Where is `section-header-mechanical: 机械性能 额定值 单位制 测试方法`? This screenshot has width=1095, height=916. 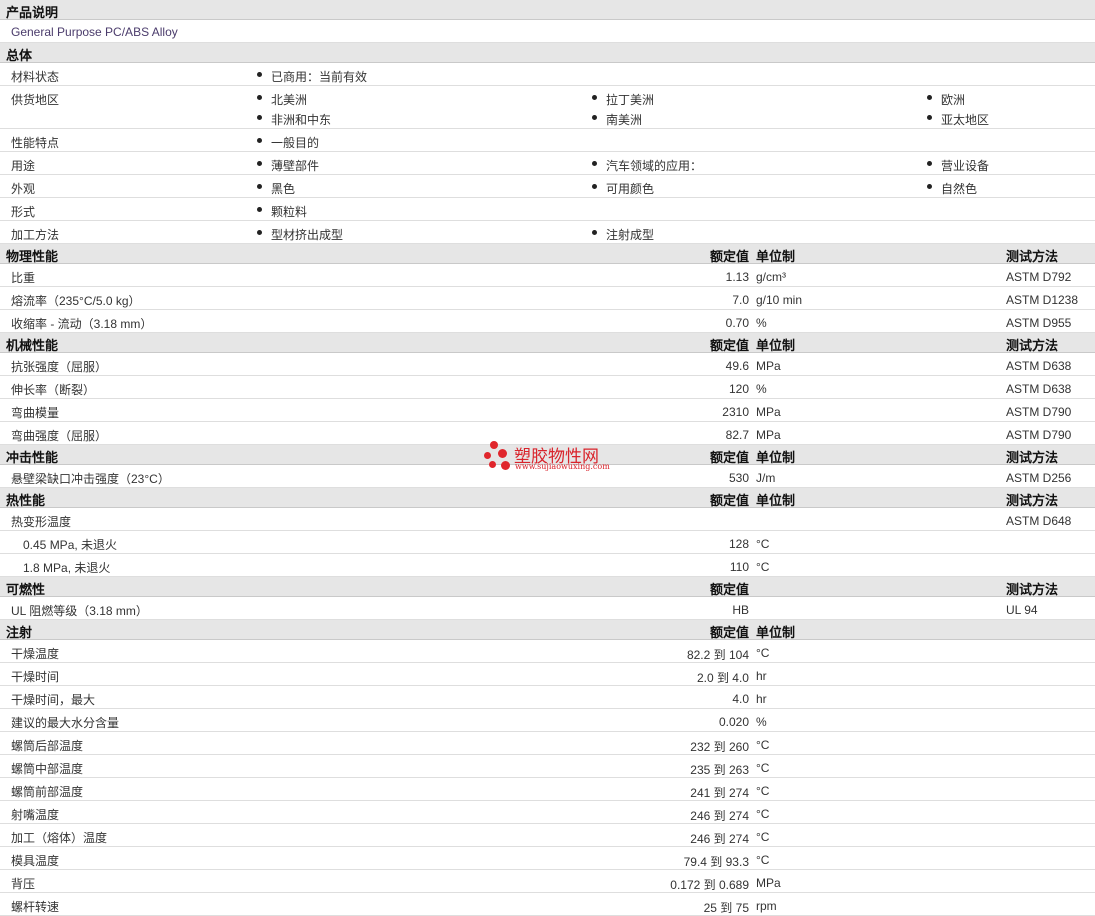
section-header-mechanical: 机械性能 额定值 单位制 测试方法 is located at coordinates (547, 343).